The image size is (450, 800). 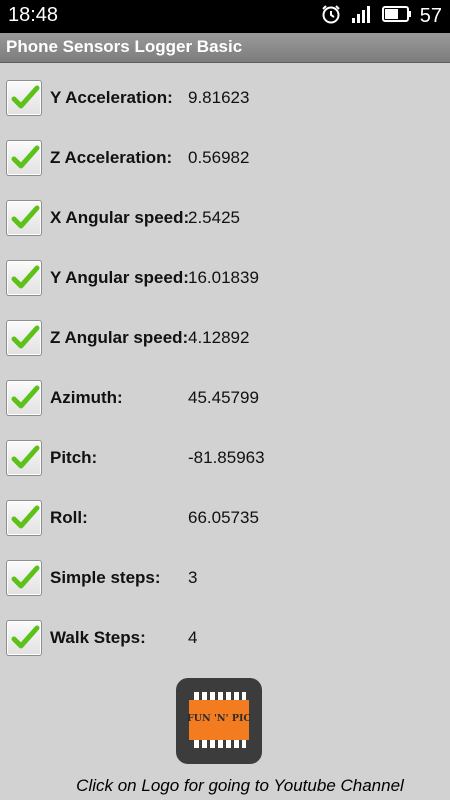 I want to click on status-icons: 57, so click(x=381, y=16).